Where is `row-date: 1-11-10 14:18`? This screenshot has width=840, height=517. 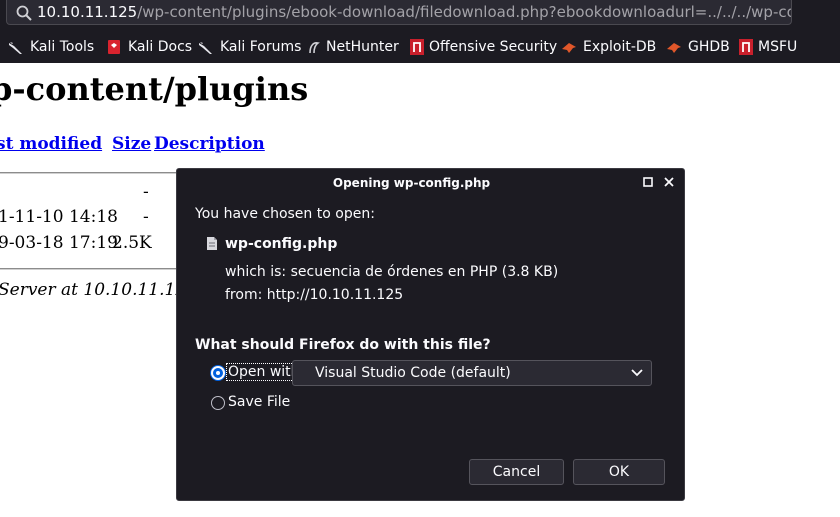 row-date: 1-11-10 14:18 is located at coordinates (59, 217).